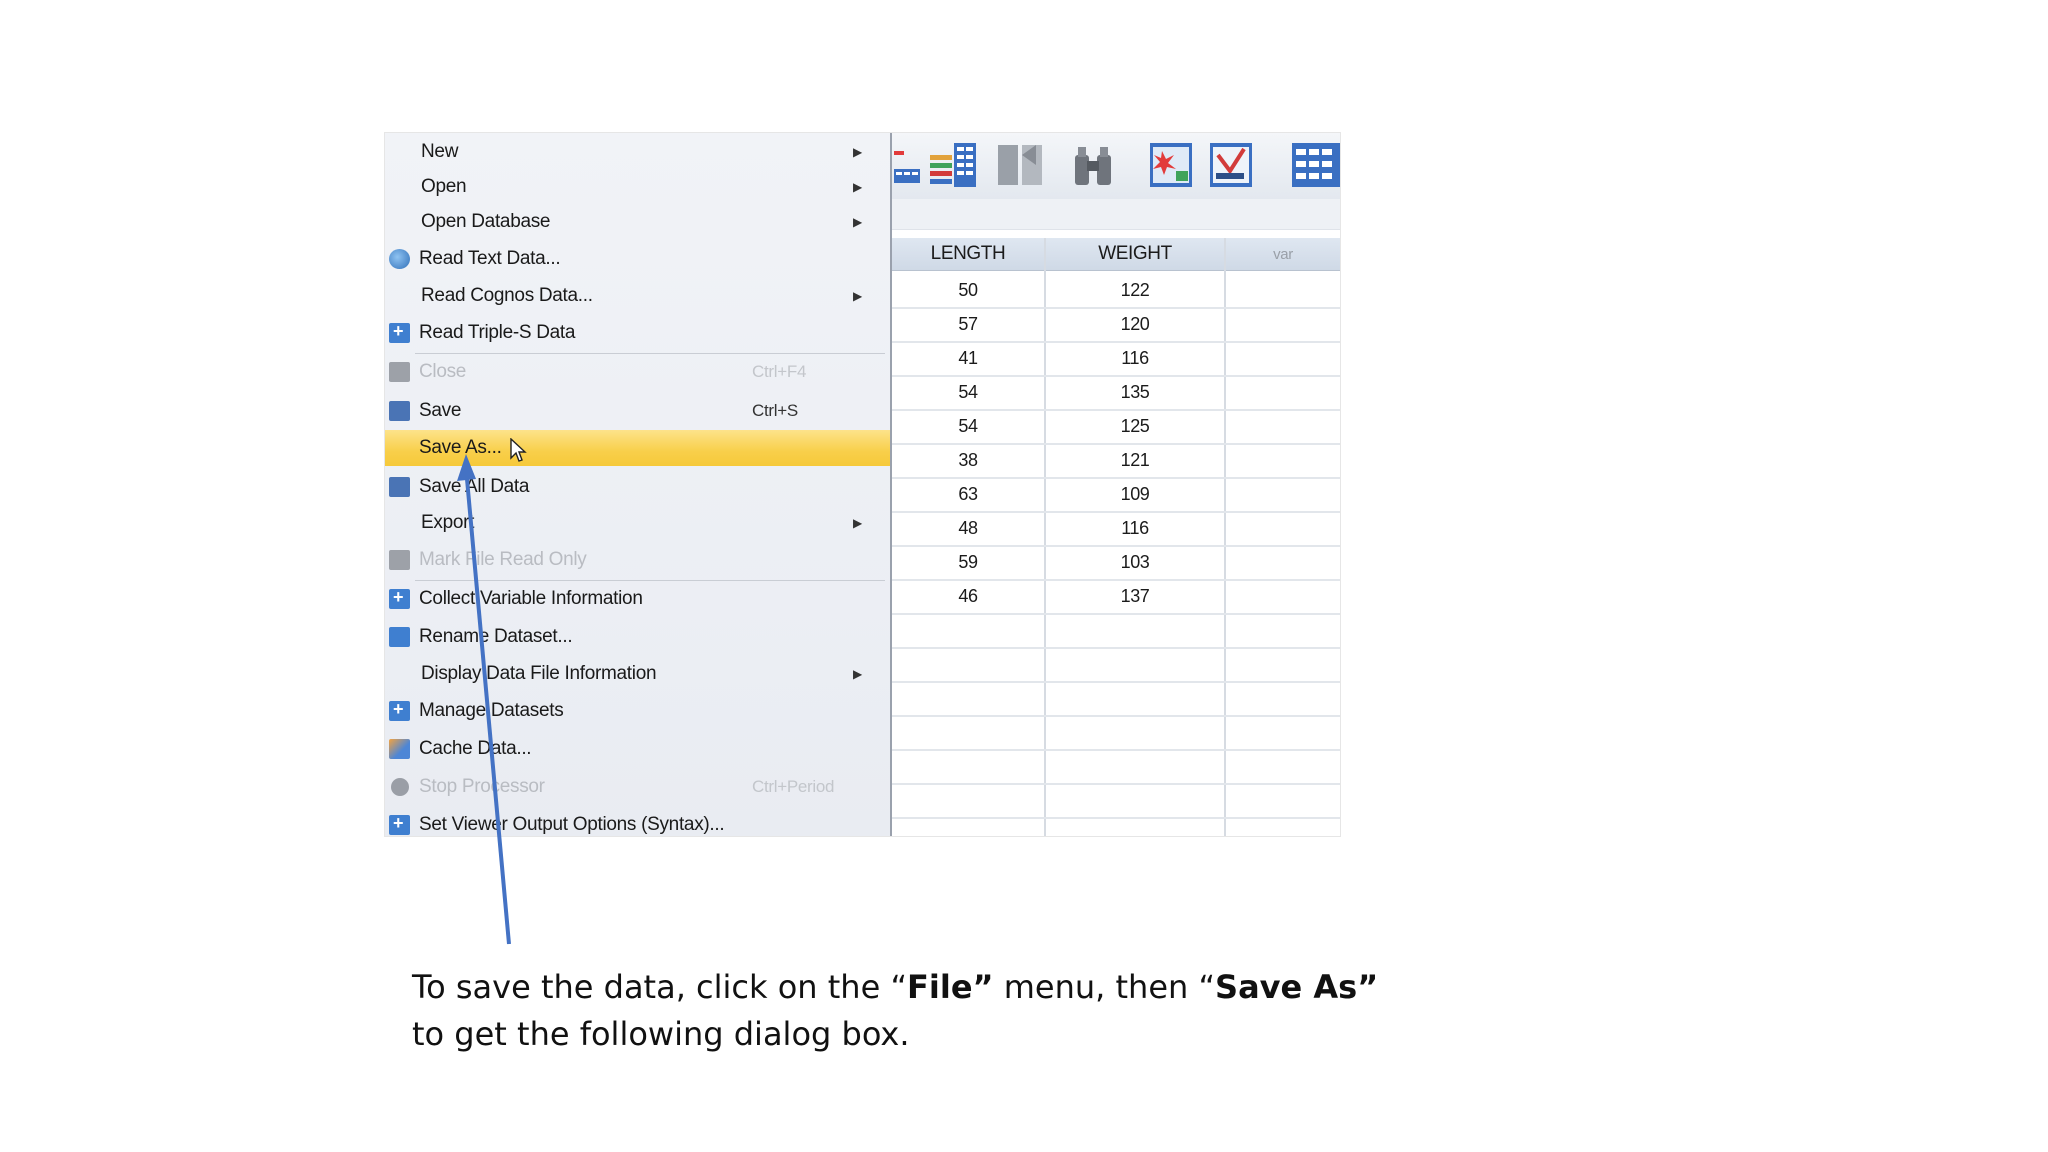  I want to click on table-row: 57 120, so click(1116, 325).